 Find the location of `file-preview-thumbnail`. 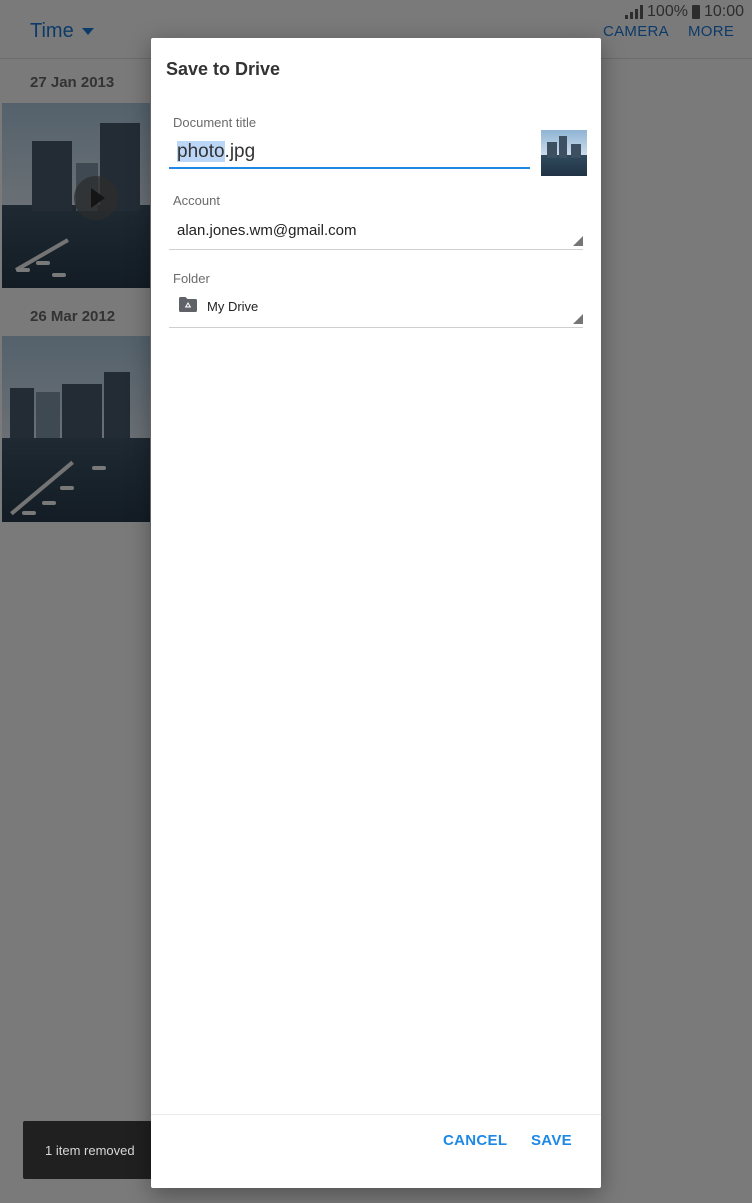

file-preview-thumbnail is located at coordinates (564, 153).